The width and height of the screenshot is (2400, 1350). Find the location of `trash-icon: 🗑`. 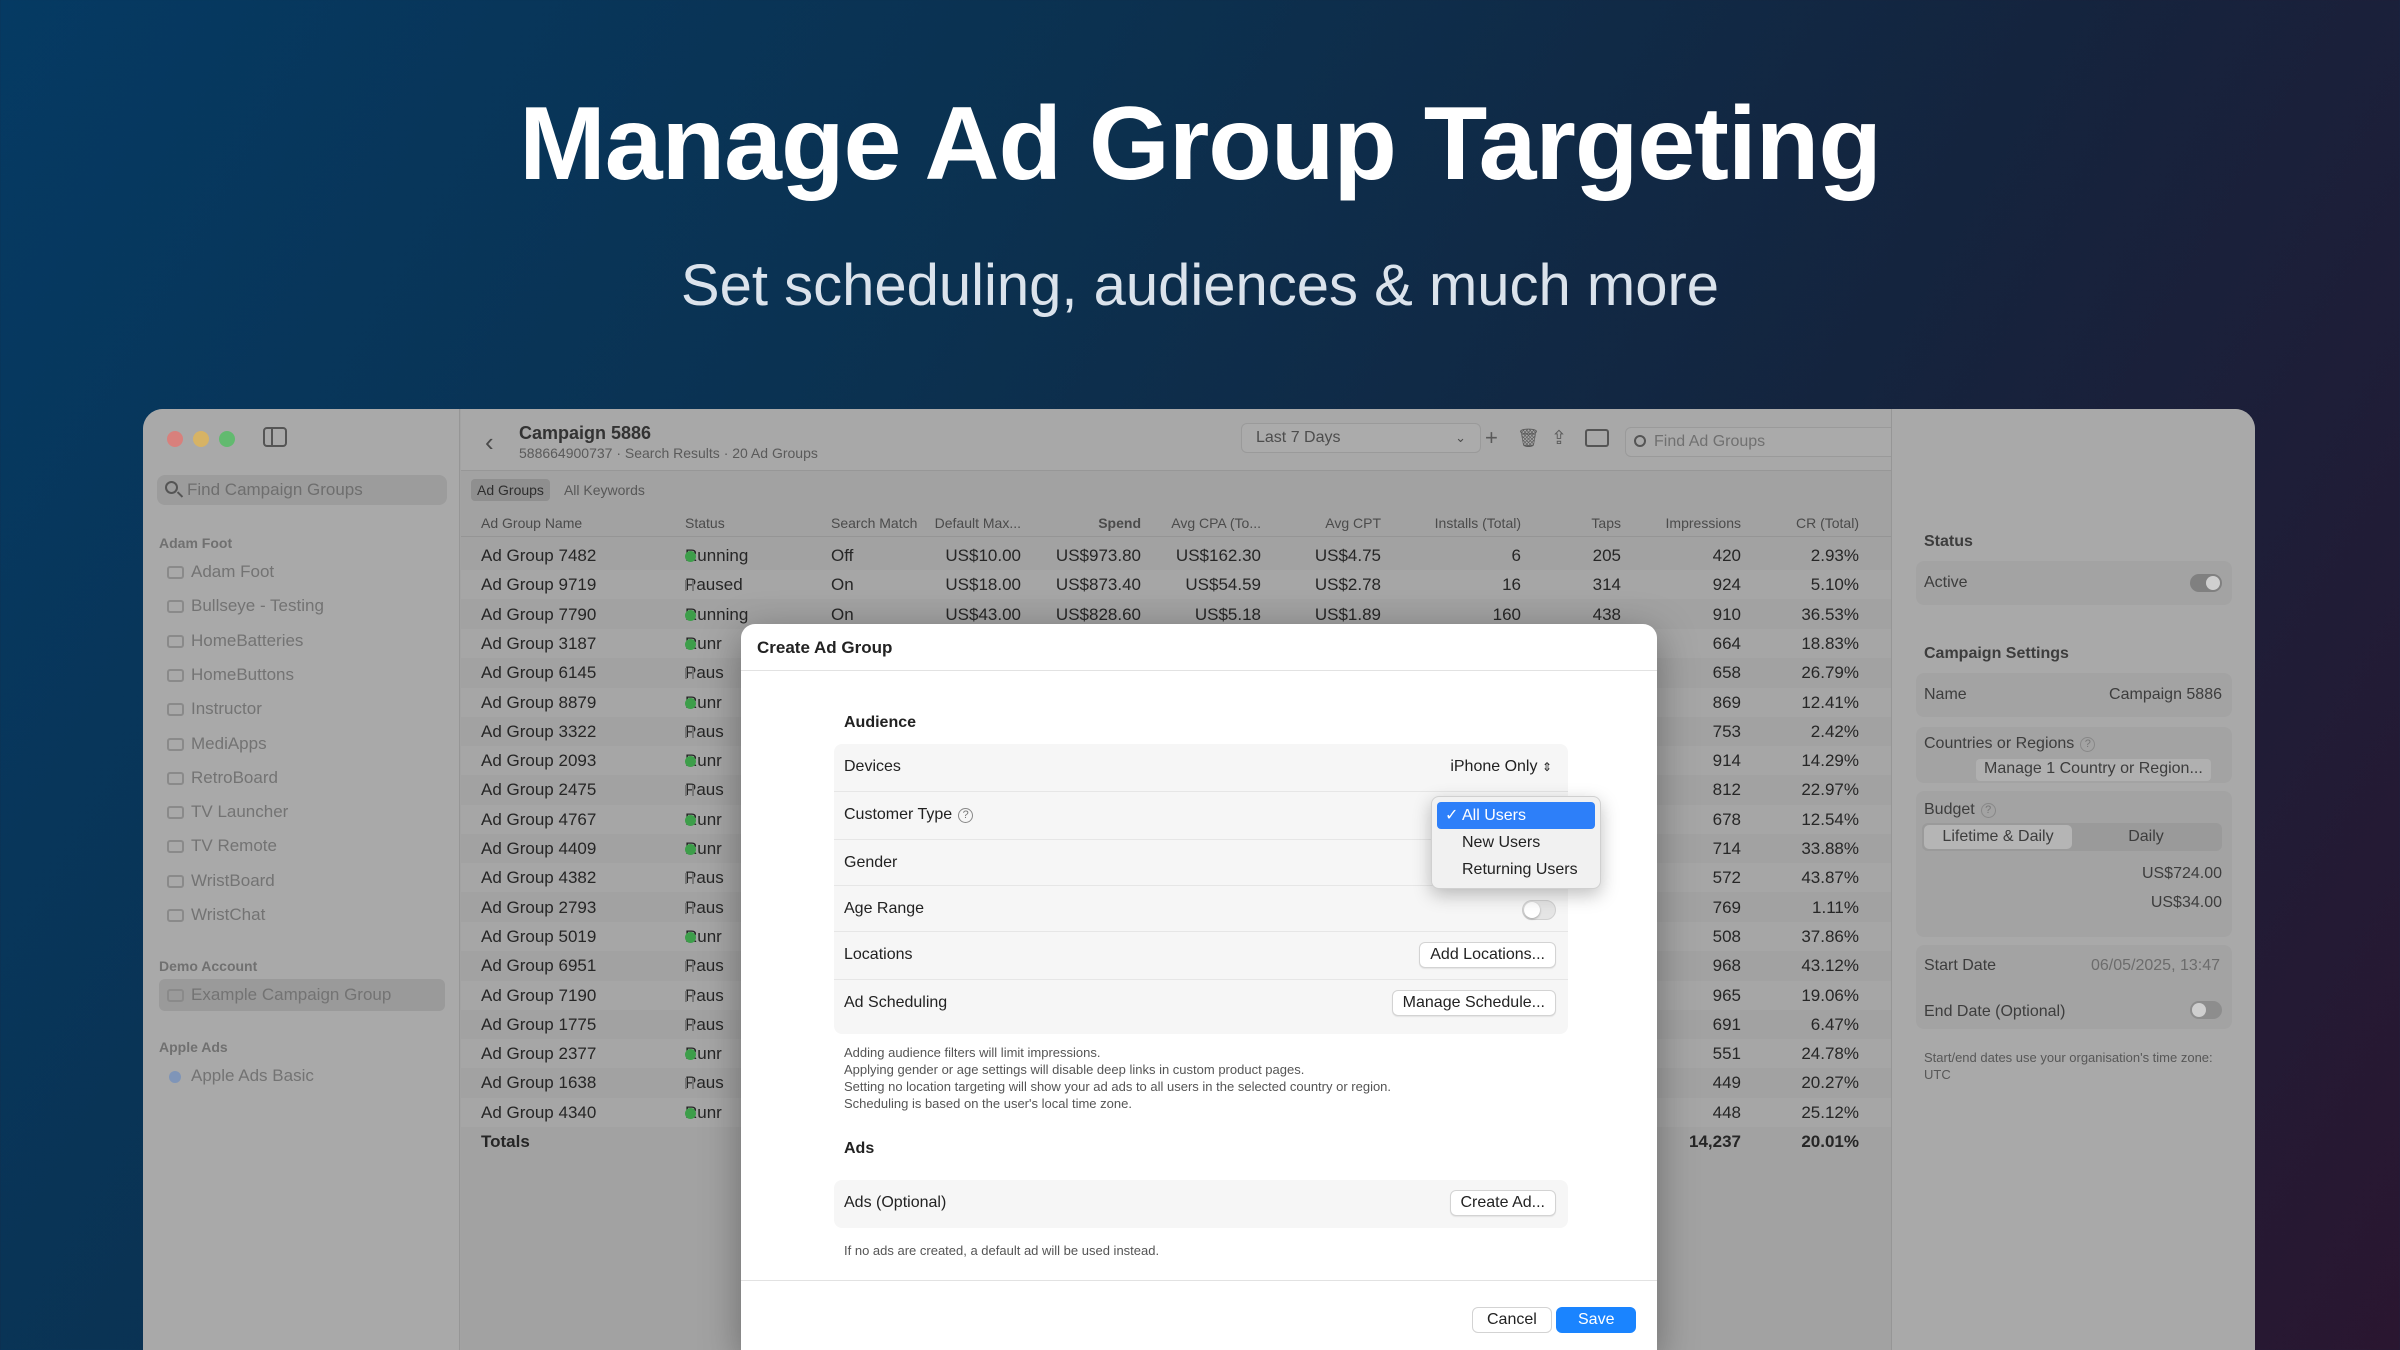

trash-icon: 🗑 is located at coordinates (1528, 438).